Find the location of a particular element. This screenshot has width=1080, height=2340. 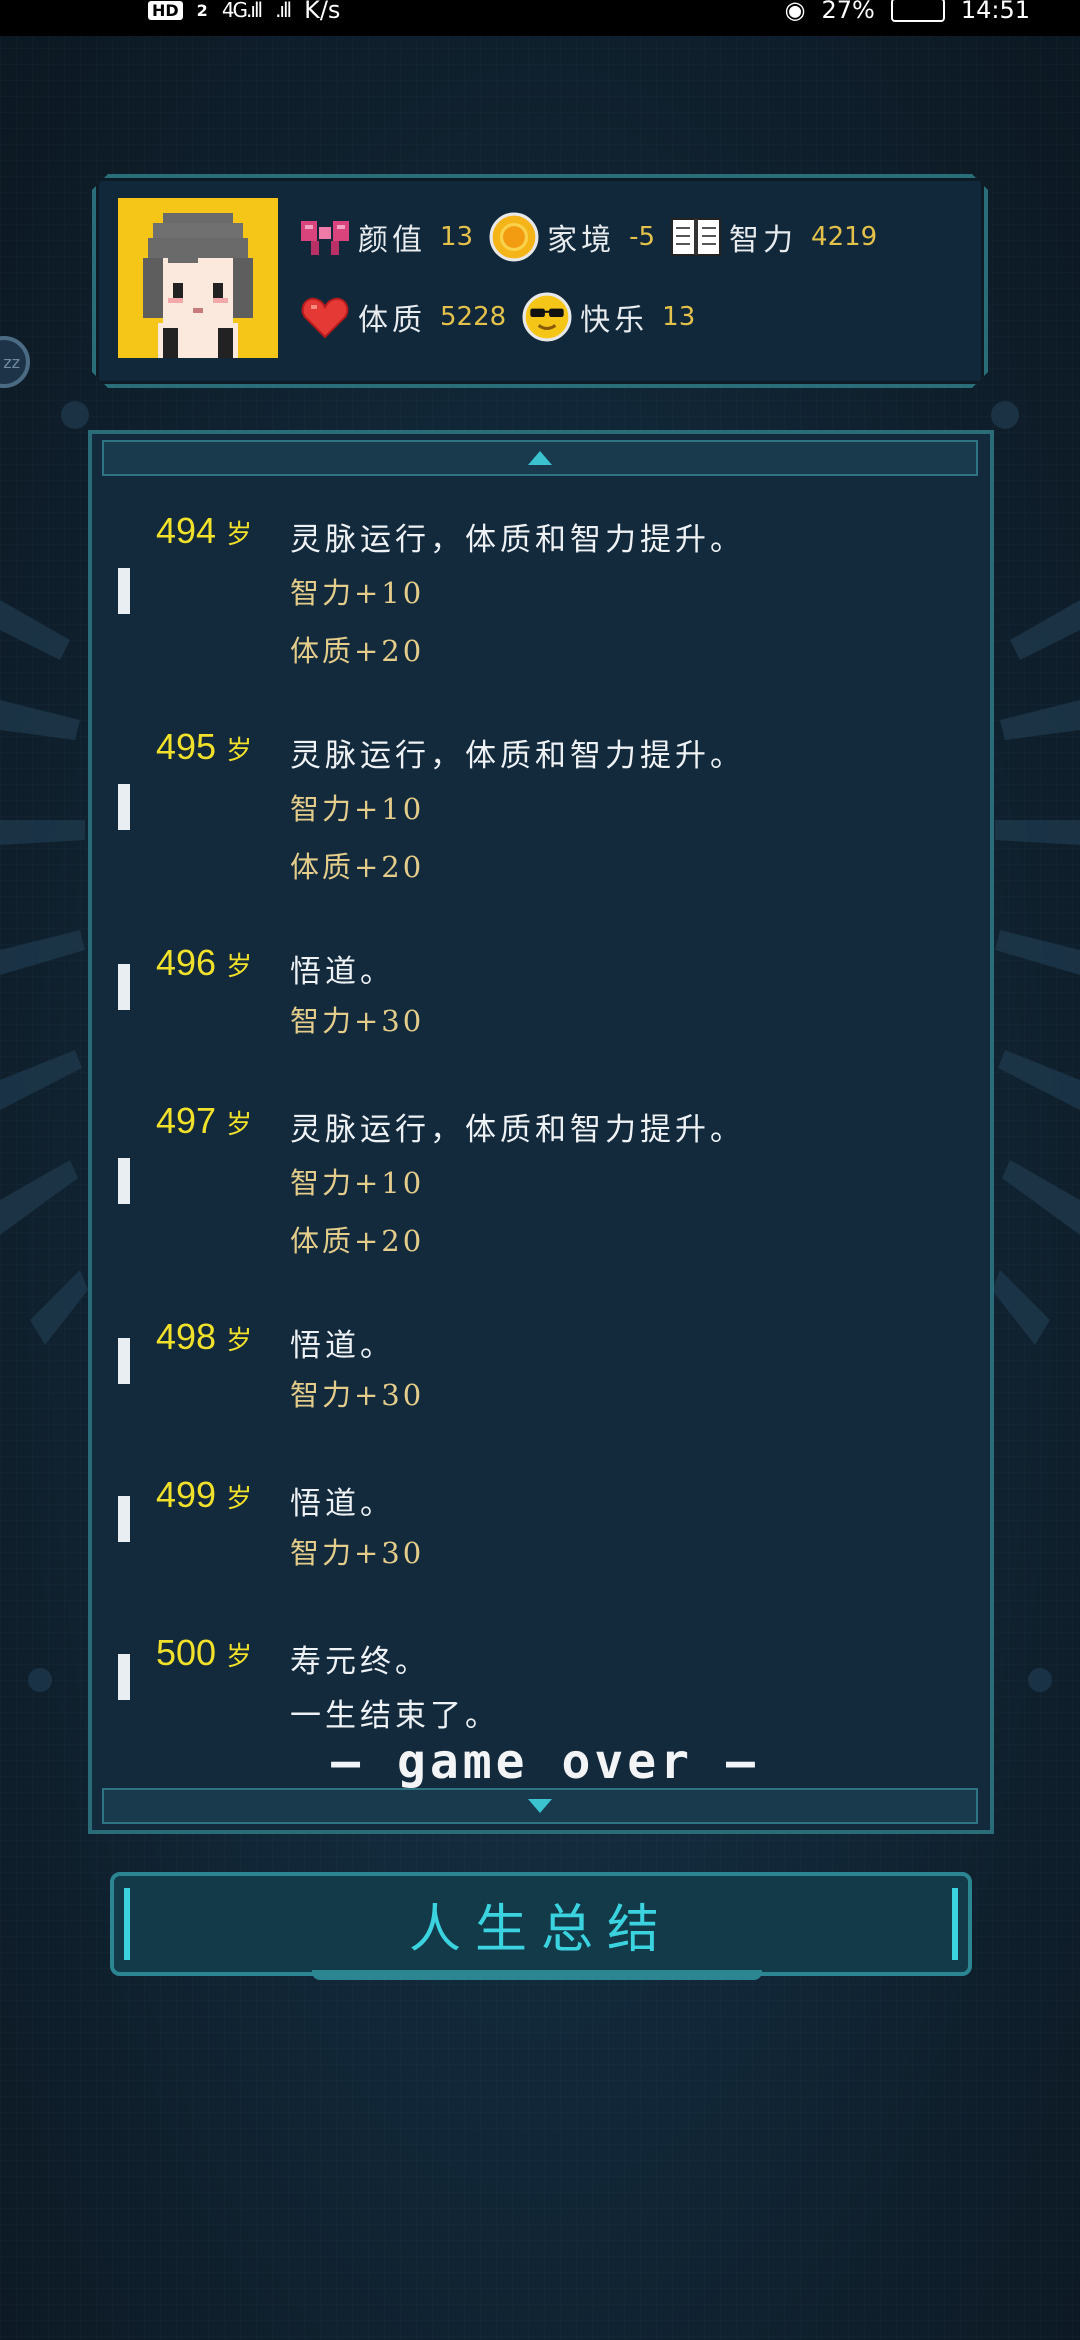

entry-age: 499 岁 is located at coordinates (204, 1494).